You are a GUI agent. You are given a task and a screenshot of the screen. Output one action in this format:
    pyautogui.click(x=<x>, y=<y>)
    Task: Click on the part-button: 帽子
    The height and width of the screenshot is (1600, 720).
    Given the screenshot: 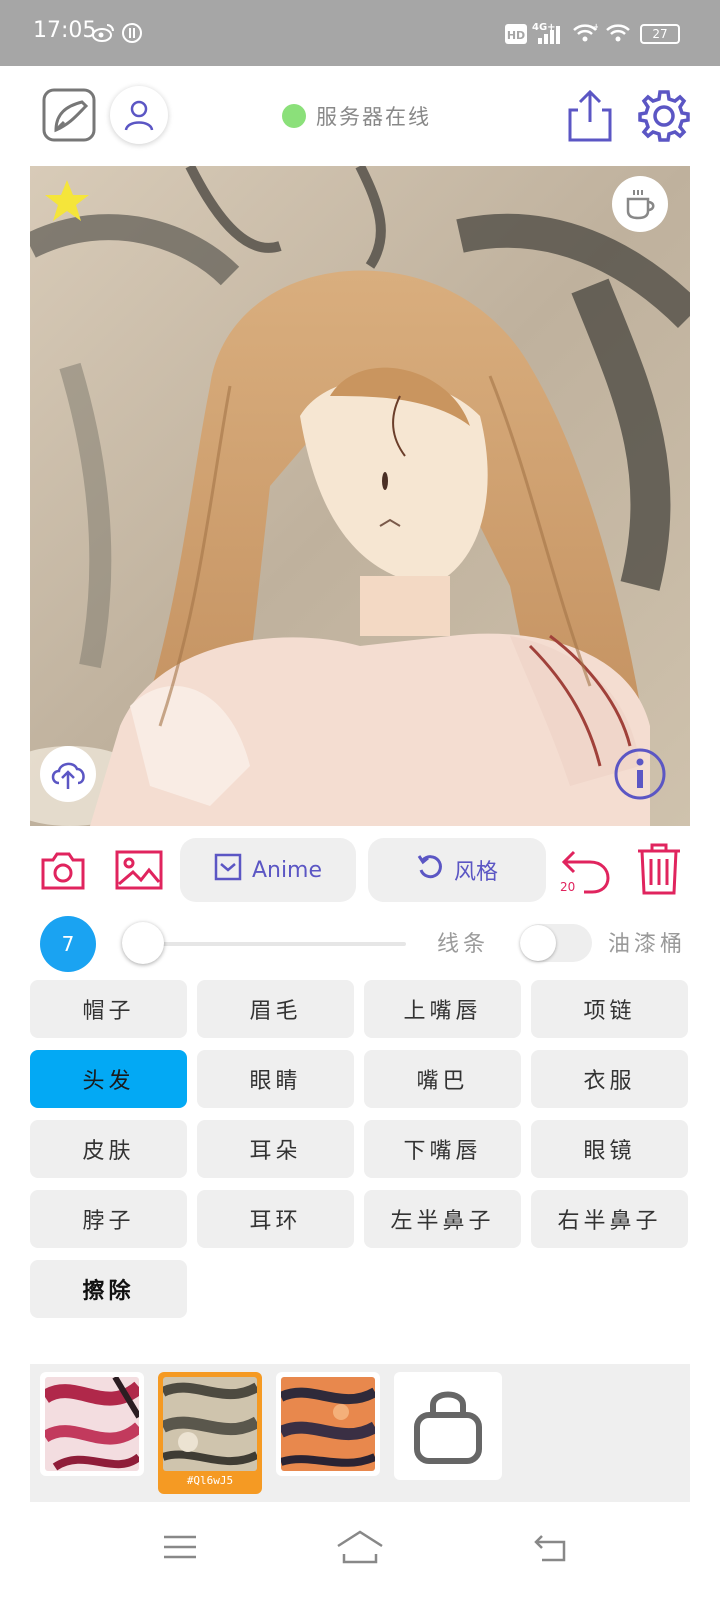 What is the action you would take?
    pyautogui.click(x=108, y=1009)
    